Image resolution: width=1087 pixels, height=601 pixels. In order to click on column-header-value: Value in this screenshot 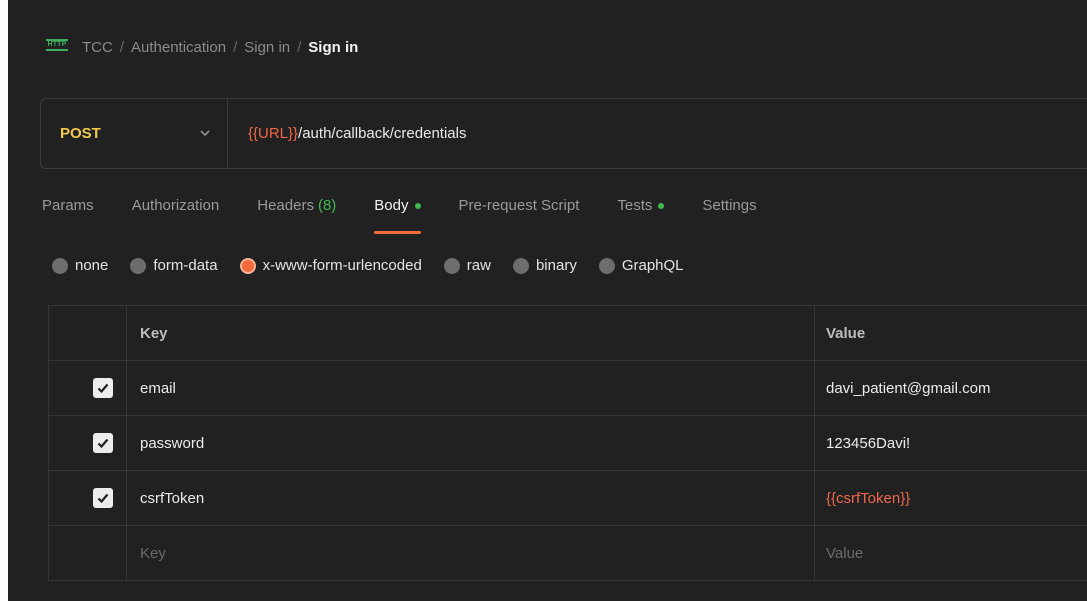, I will do `click(846, 333)`.